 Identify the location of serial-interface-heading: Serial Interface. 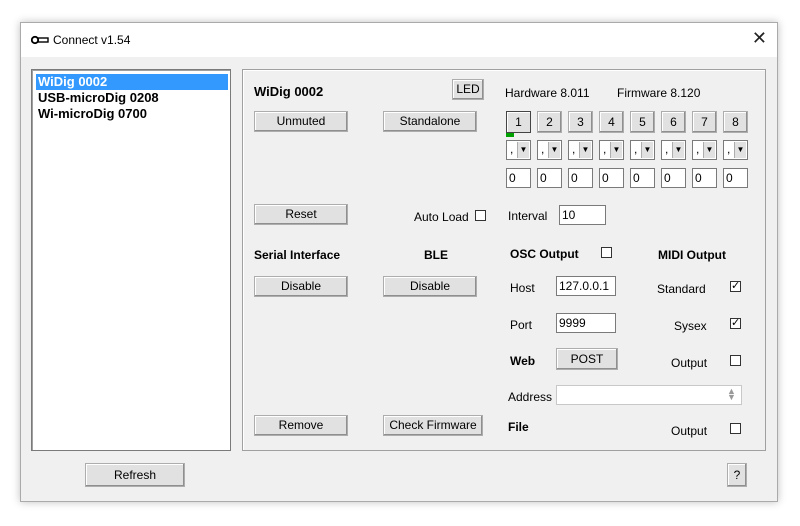
(297, 255).